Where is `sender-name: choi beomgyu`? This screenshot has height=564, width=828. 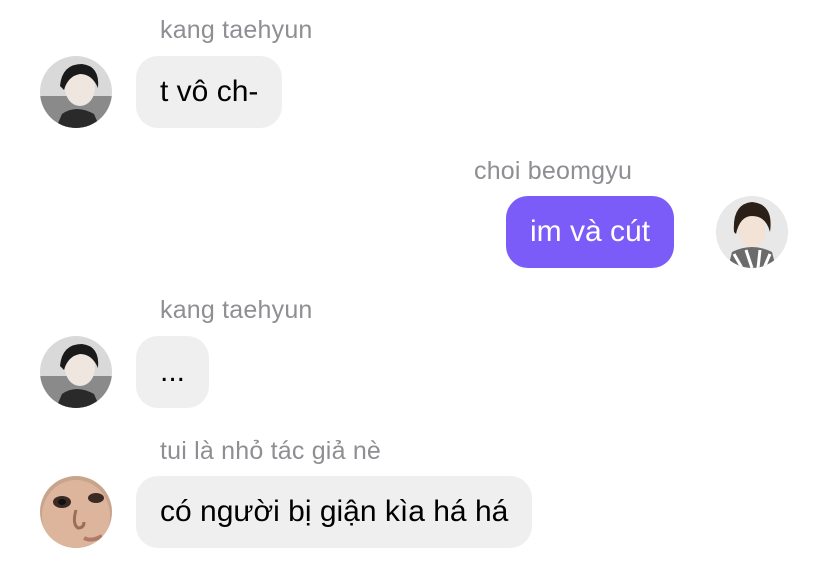
sender-name: choi beomgyu is located at coordinates (553, 171).